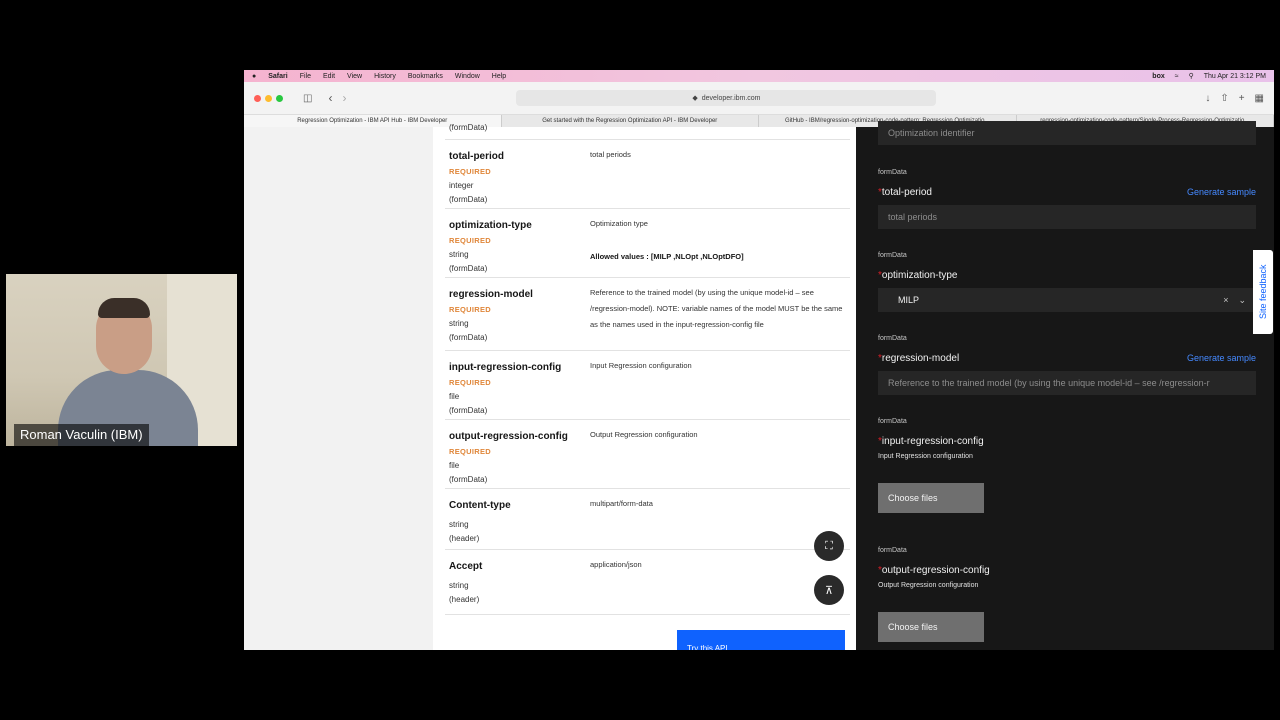 The width and height of the screenshot is (1280, 720). I want to click on try-this-api-button: Try this API, so click(761, 640).